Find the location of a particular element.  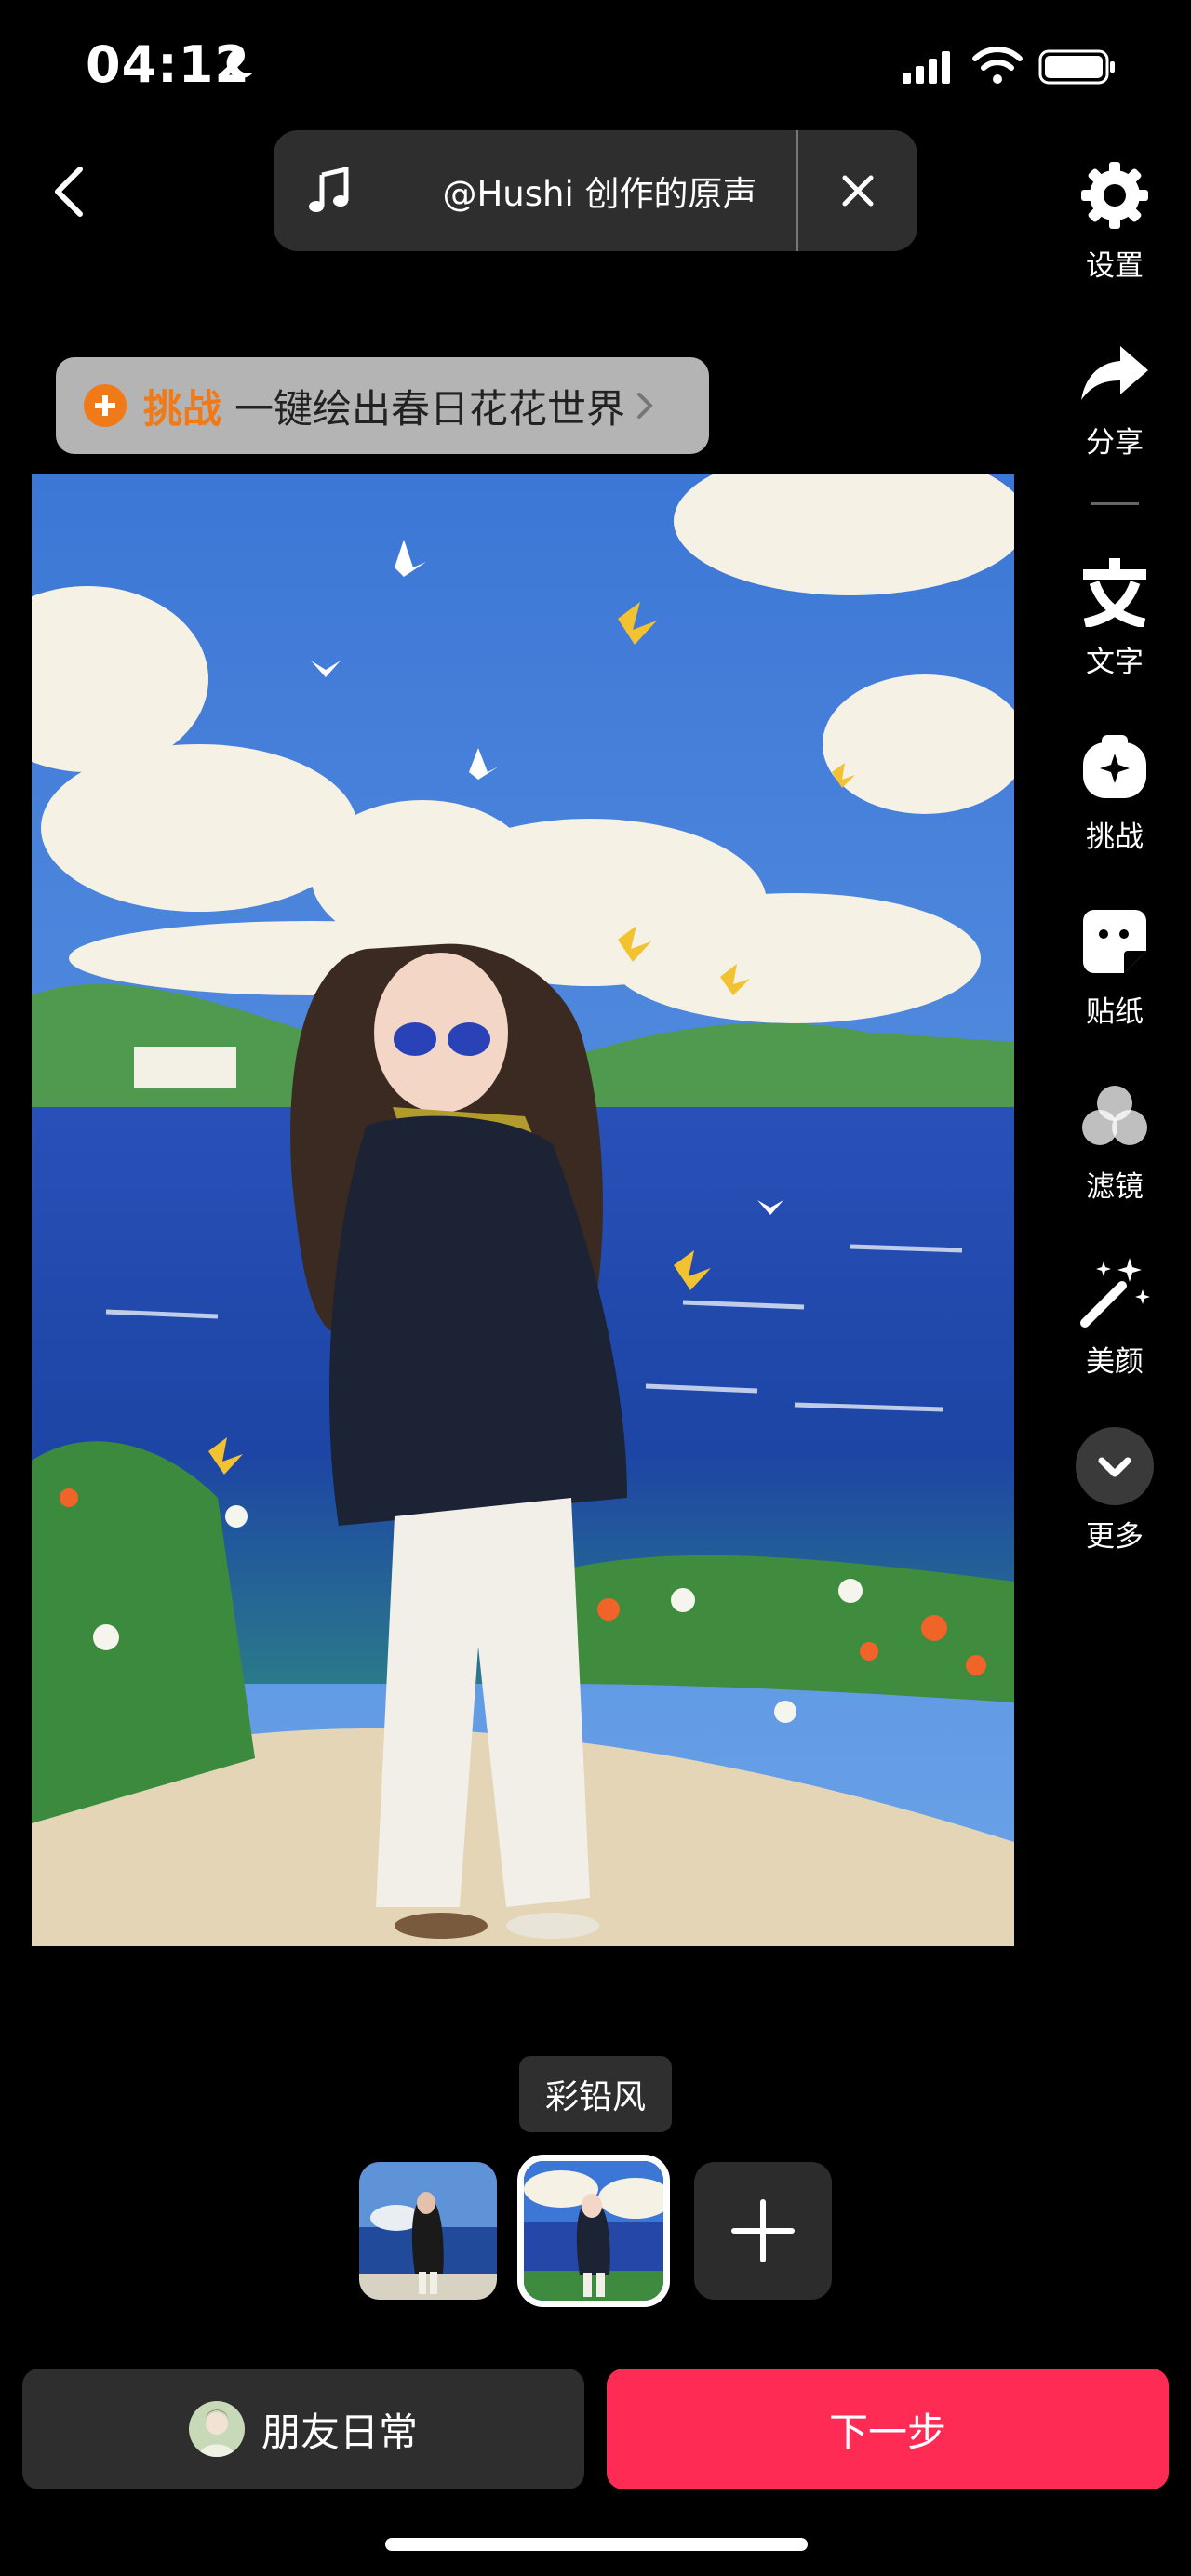

back-button is located at coordinates (69, 191).